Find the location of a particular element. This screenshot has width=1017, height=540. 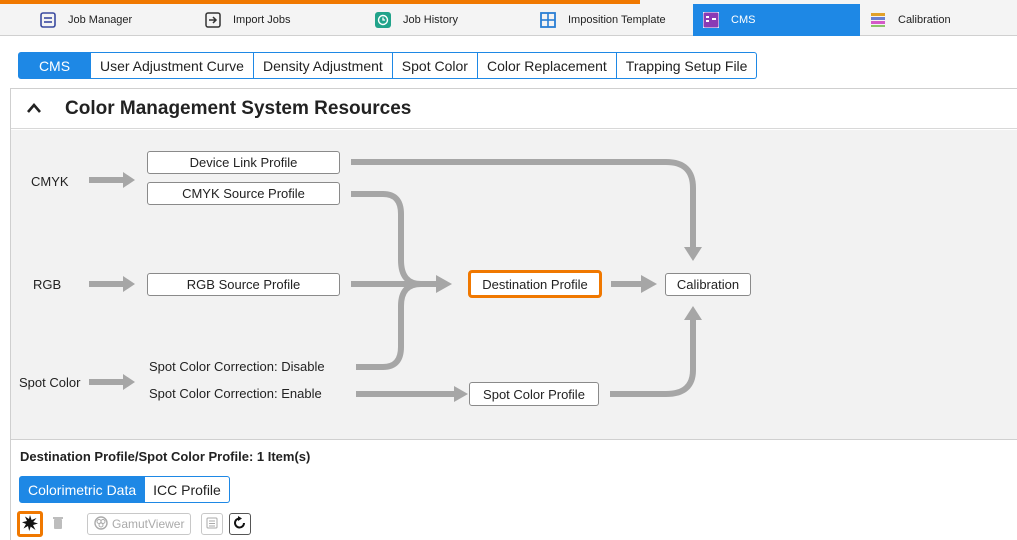

tab-label: Job Manager is located at coordinates (100, 20).